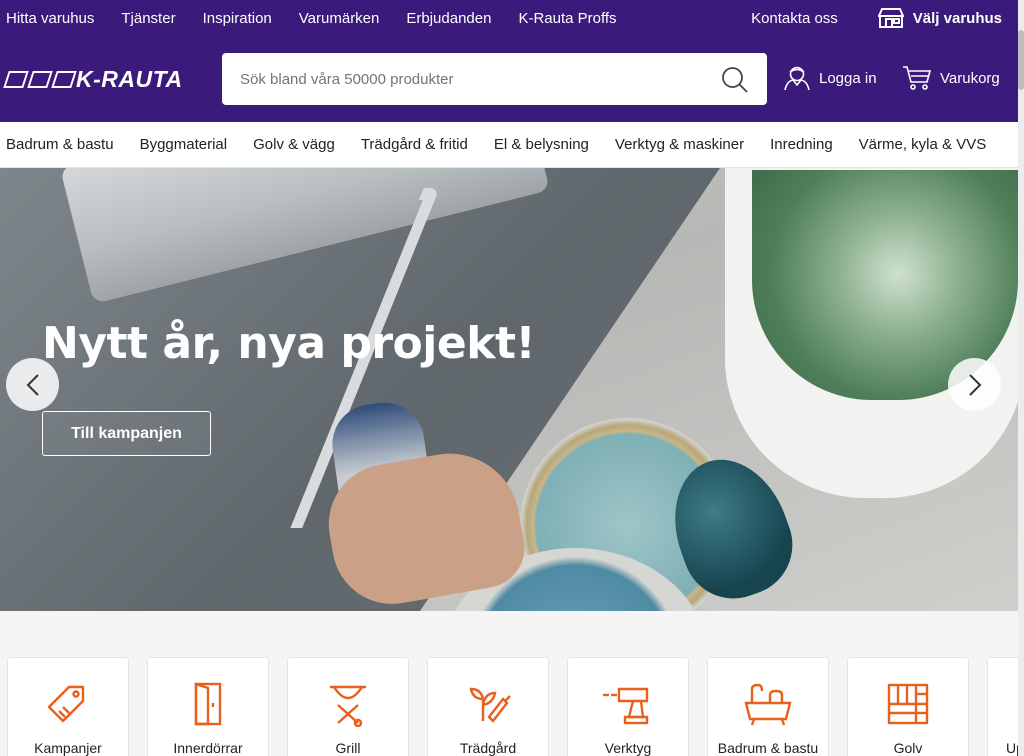 The image size is (1024, 756). I want to click on category-tradgard-fritid: Trädgård & fritid, so click(414, 144).